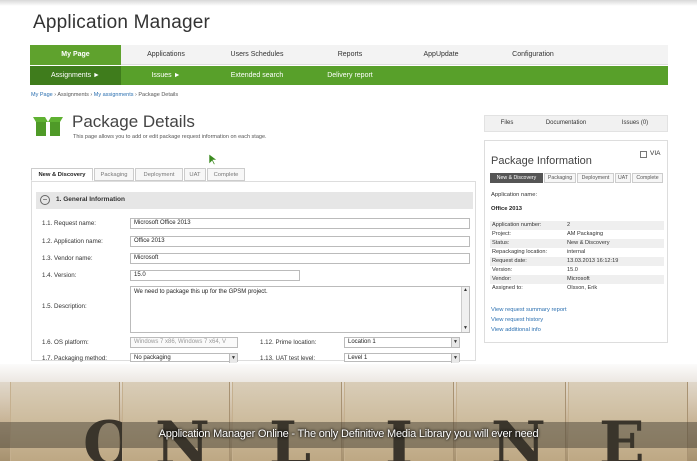 The width and height of the screenshot is (697, 461). What do you see at coordinates (516, 330) in the screenshot?
I see `view-additional-info-link: View additional info` at bounding box center [516, 330].